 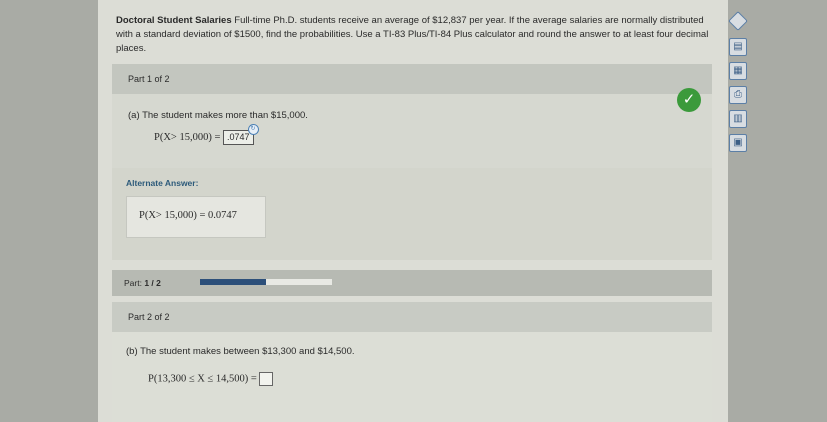 I want to click on progress-label: Part: 1 / 2, so click(x=142, y=283).